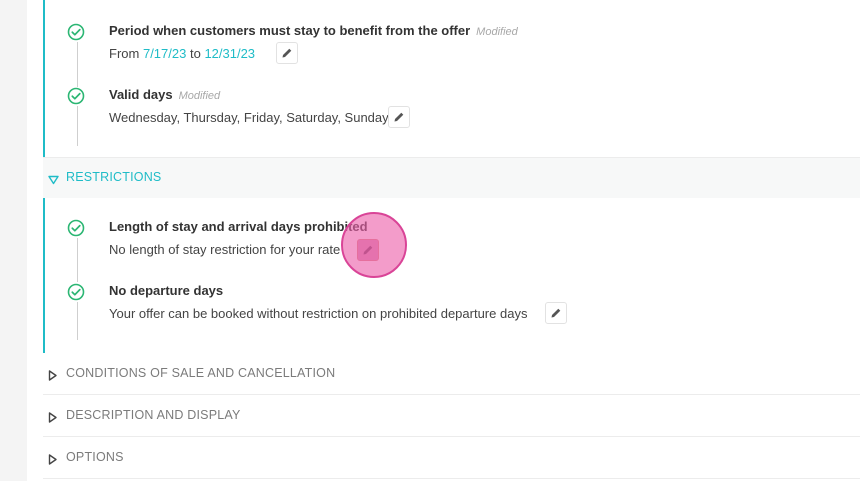 This screenshot has height=481, width=860. I want to click on restrictions-section-toggle: RESTRICTIONS, so click(451, 177).